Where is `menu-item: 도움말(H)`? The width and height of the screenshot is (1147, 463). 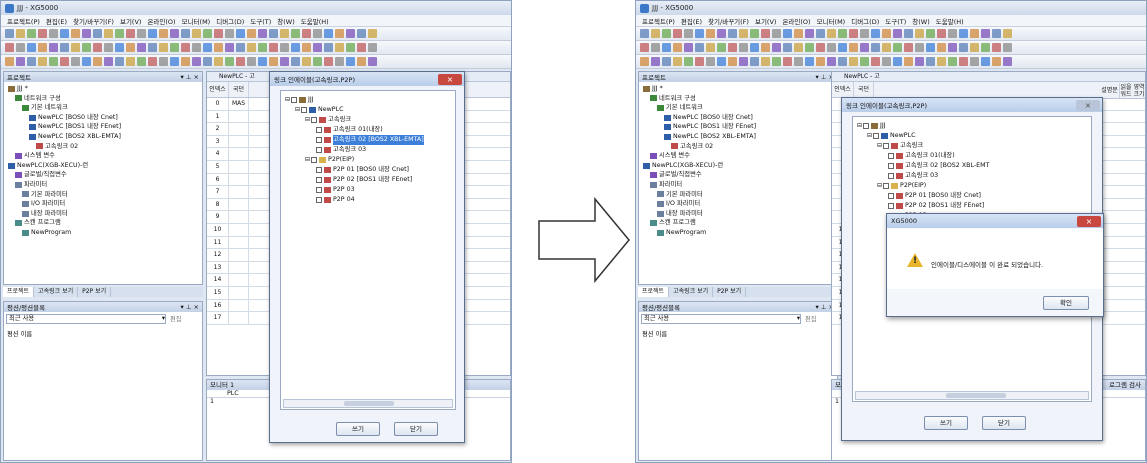
menu-item: 도움말(H) is located at coordinates (950, 21).